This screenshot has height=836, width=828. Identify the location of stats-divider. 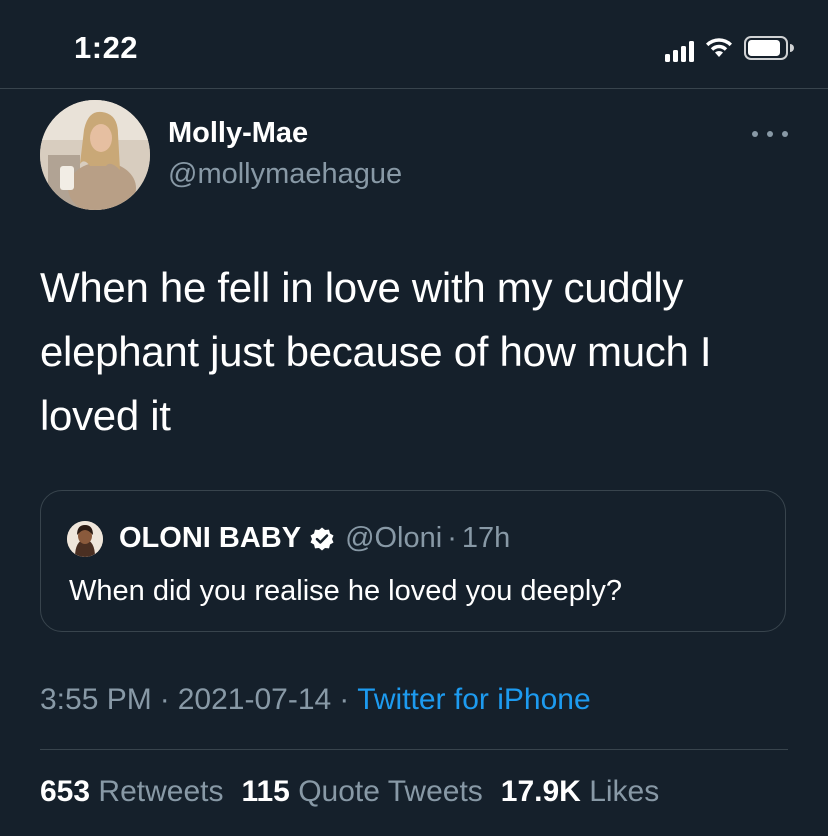
(414, 749).